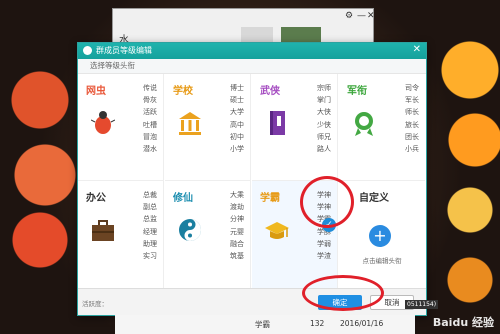  I want to click on member-date: 2016/01/16, so click(362, 323).